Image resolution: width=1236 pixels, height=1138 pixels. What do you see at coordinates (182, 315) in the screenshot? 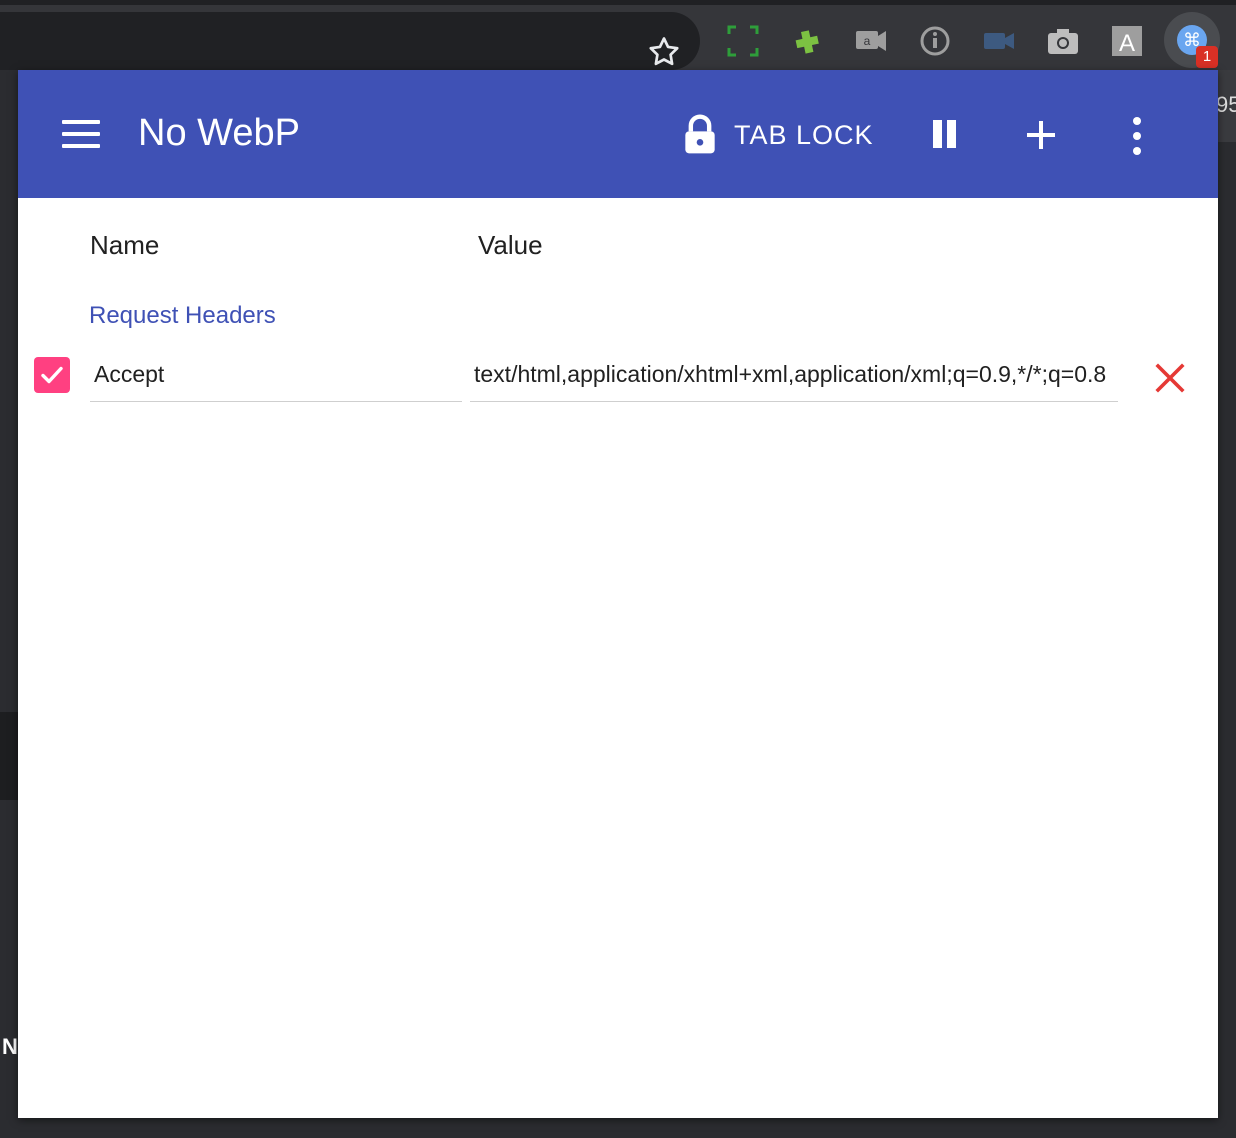
I see `section-title-request-headers: Request Headers` at bounding box center [182, 315].